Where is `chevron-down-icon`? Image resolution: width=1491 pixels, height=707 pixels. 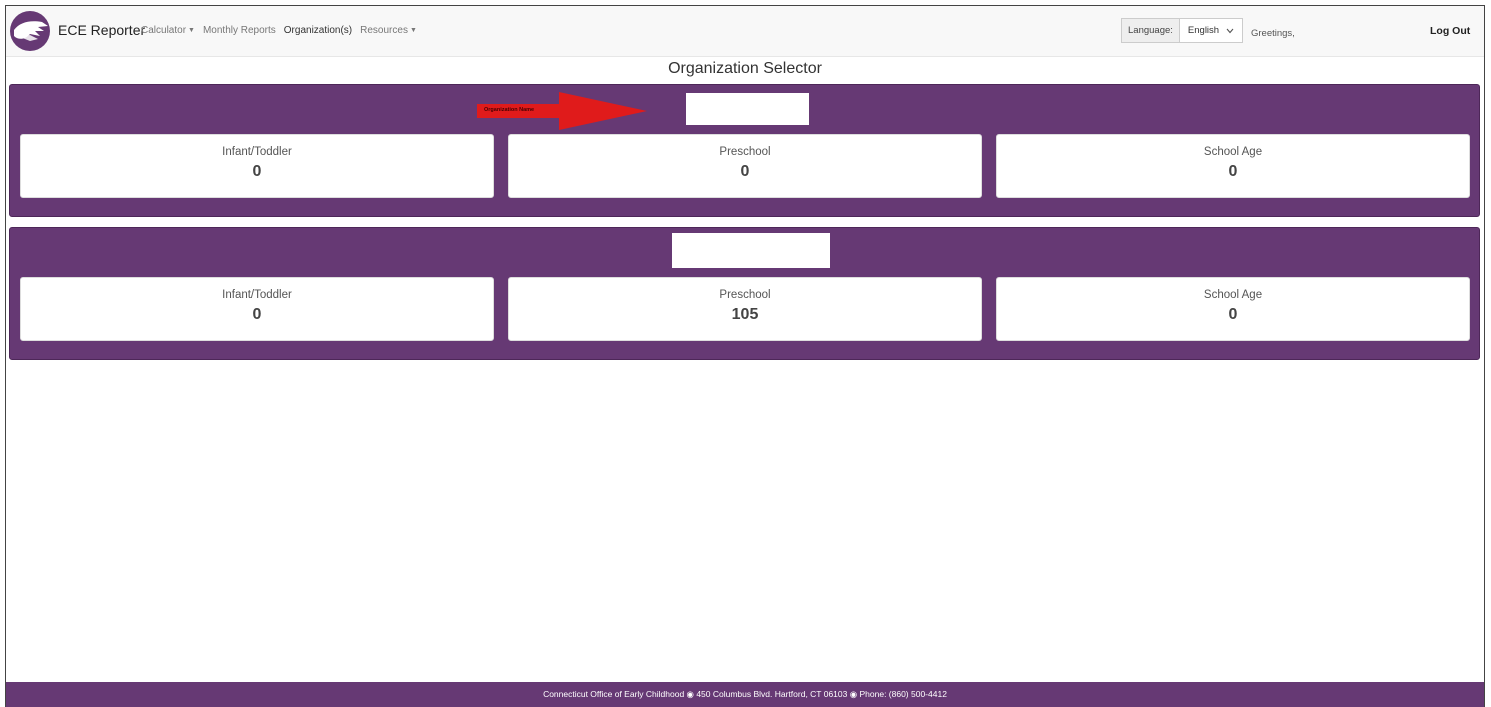 chevron-down-icon is located at coordinates (1230, 30).